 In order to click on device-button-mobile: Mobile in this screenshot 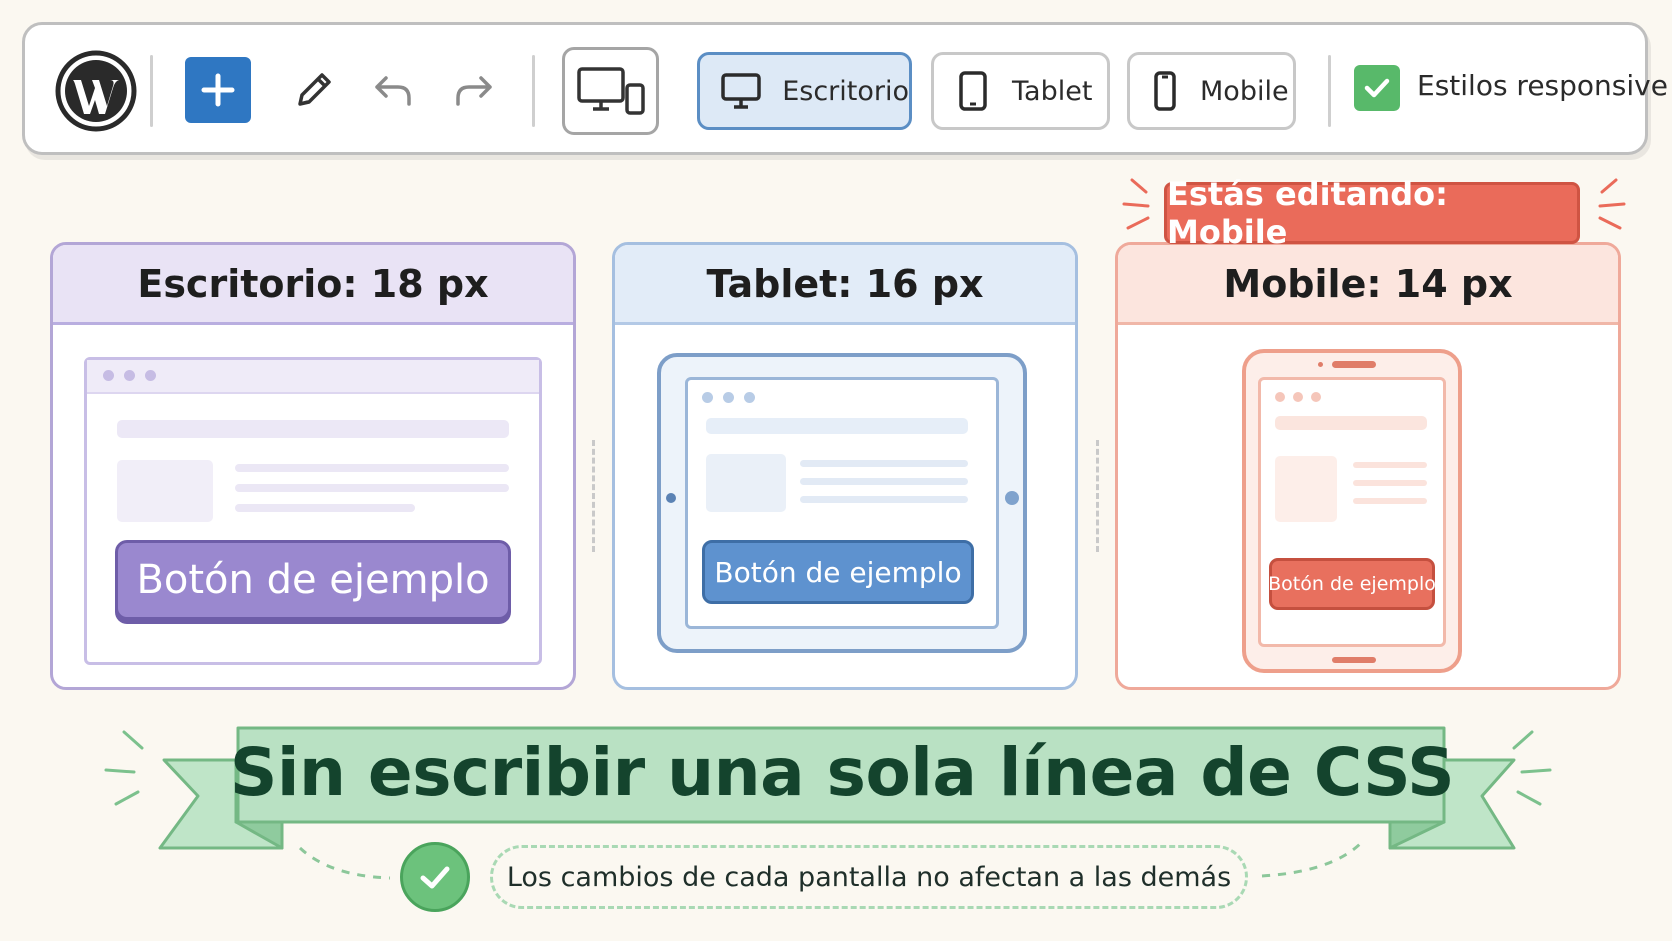, I will do `click(1211, 91)`.